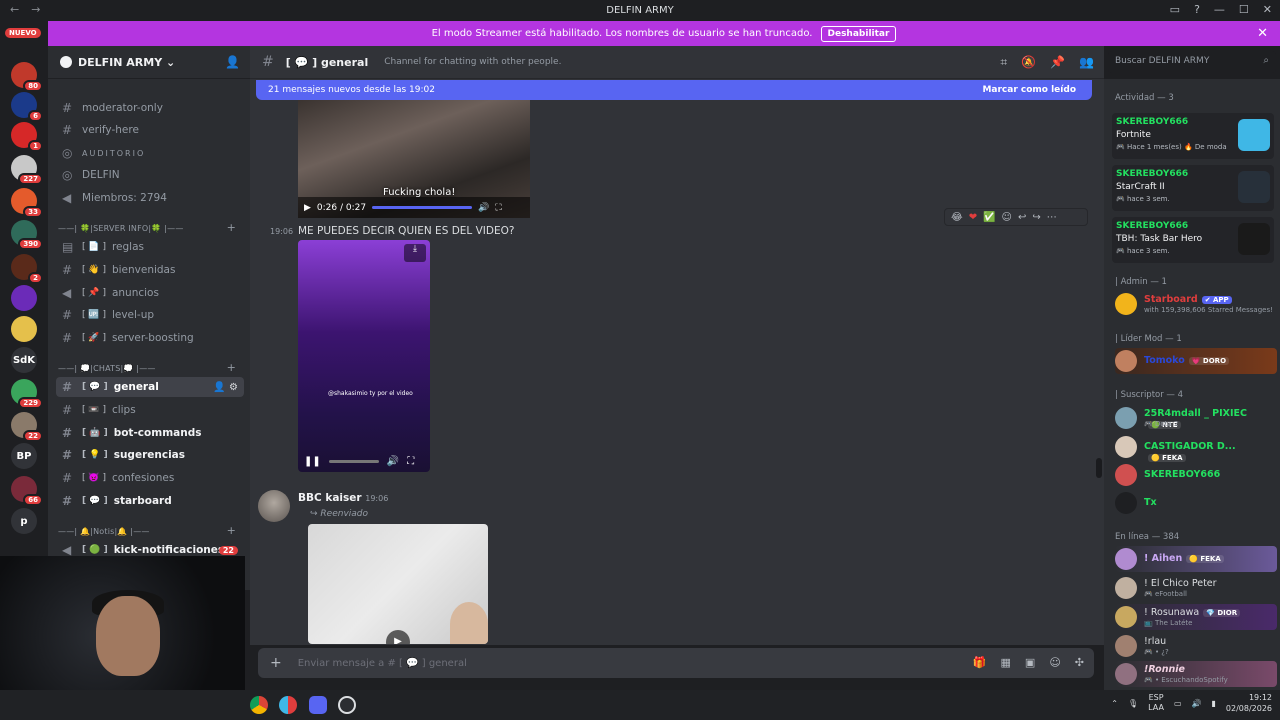 Image resolution: width=1280 pixels, height=720 pixels. I want to click on channel-item: #[ 🆙 ] level-up, so click(150, 315).